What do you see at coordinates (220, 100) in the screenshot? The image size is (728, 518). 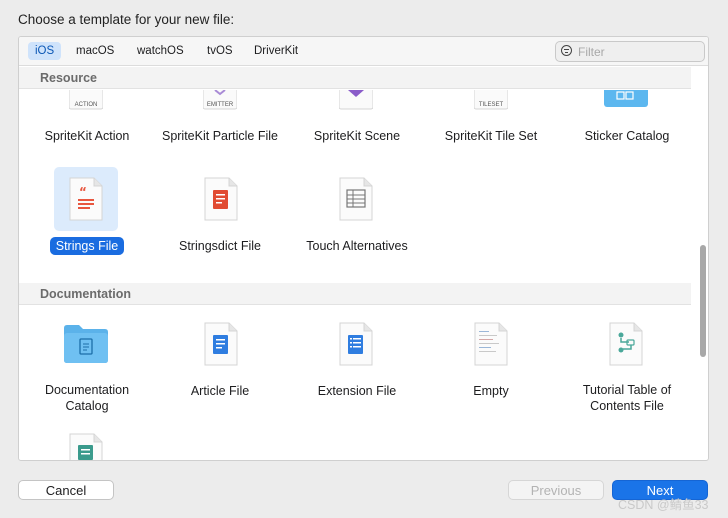 I see `spritekit-particle-icon: EMITTER` at bounding box center [220, 100].